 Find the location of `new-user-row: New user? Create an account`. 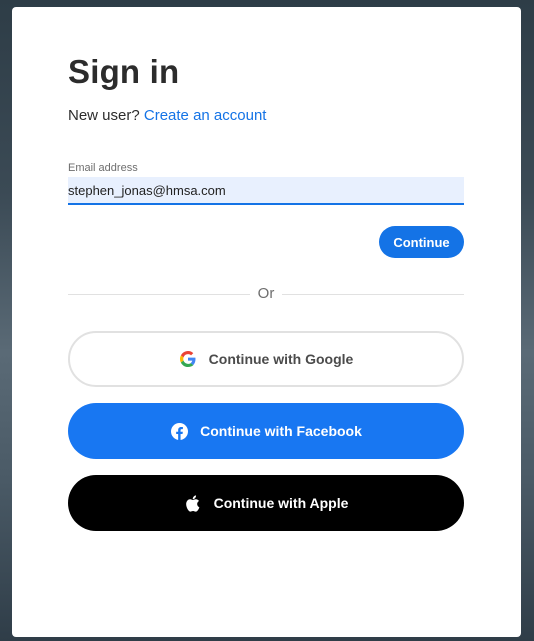

new-user-row: New user? Create an account is located at coordinates (167, 115).